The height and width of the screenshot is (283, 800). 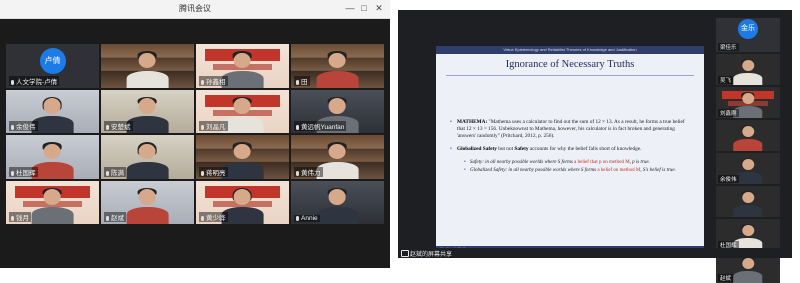 I want to click on participant-name-text: 刘晶凡, so click(x=216, y=127).